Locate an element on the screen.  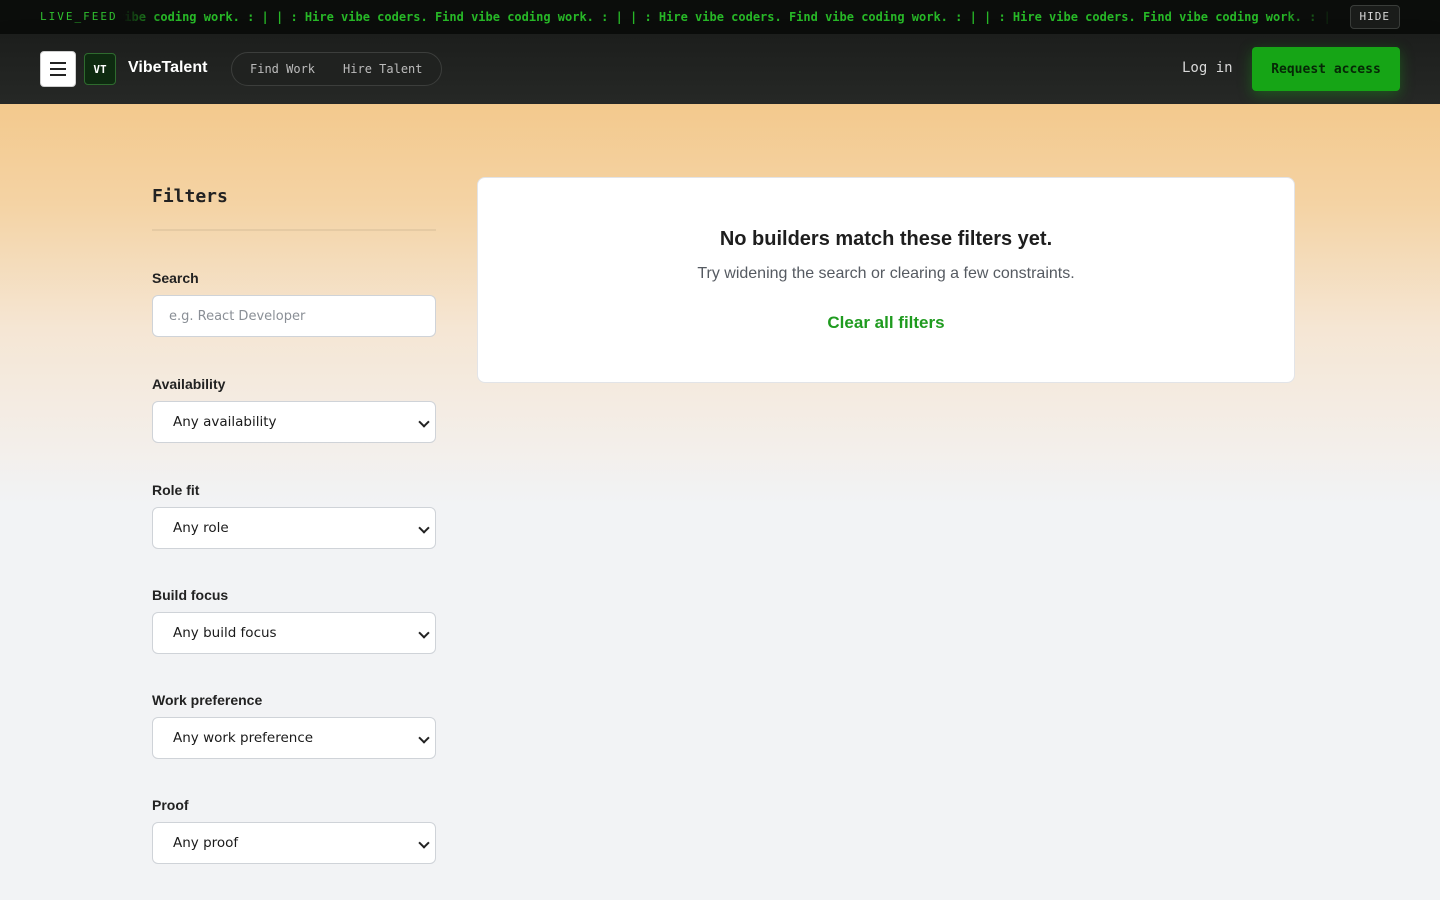
clear-all-filters-label: Clear all filters is located at coordinates (885, 322).